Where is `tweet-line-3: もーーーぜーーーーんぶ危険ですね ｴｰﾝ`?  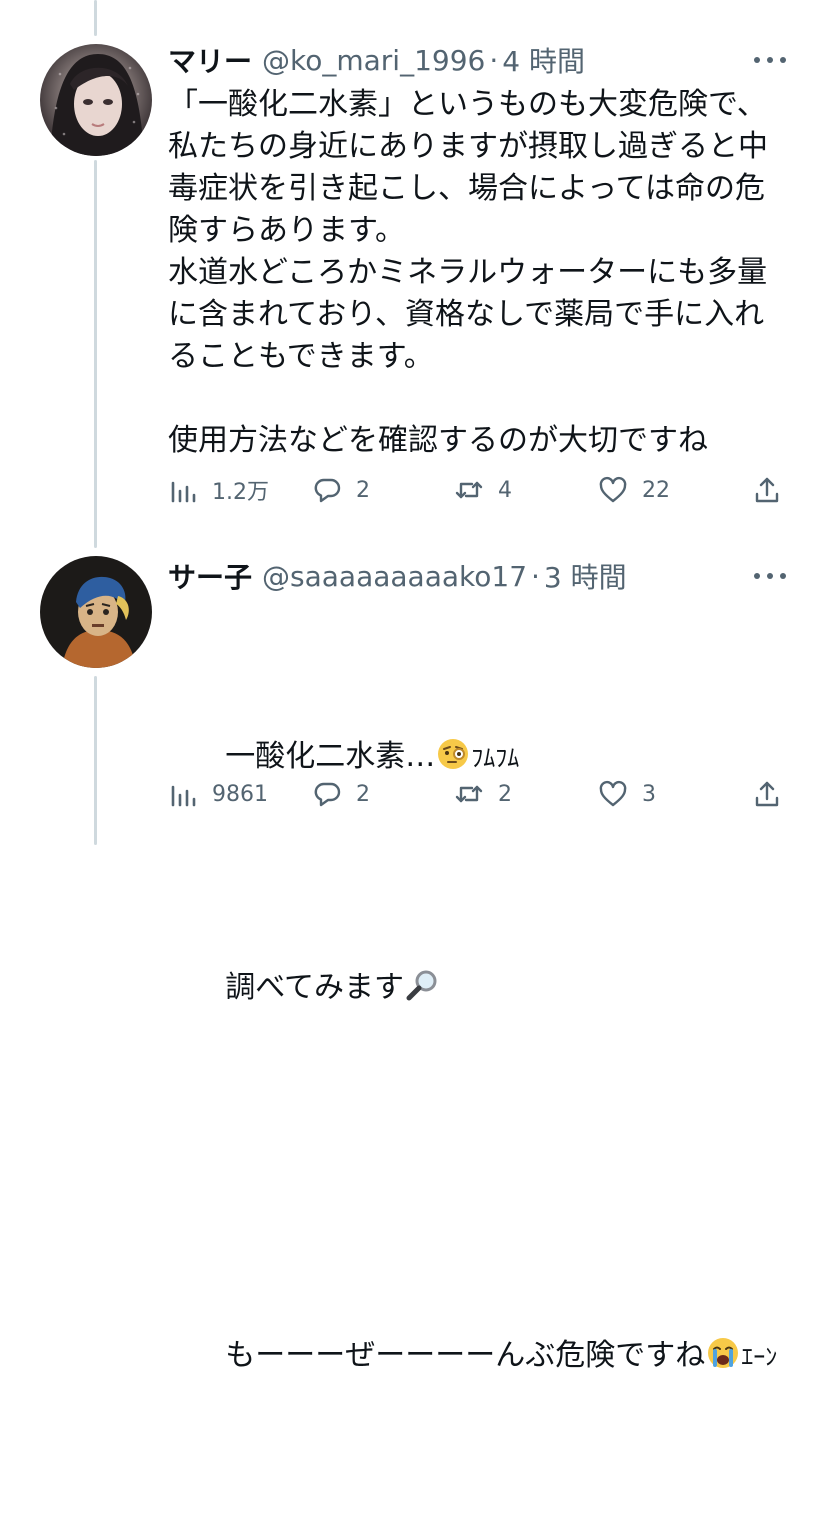
tweet-line-3: もーーーぜーーーーんぶ危険ですね ｴｰﾝ is located at coordinates (472, 1356).